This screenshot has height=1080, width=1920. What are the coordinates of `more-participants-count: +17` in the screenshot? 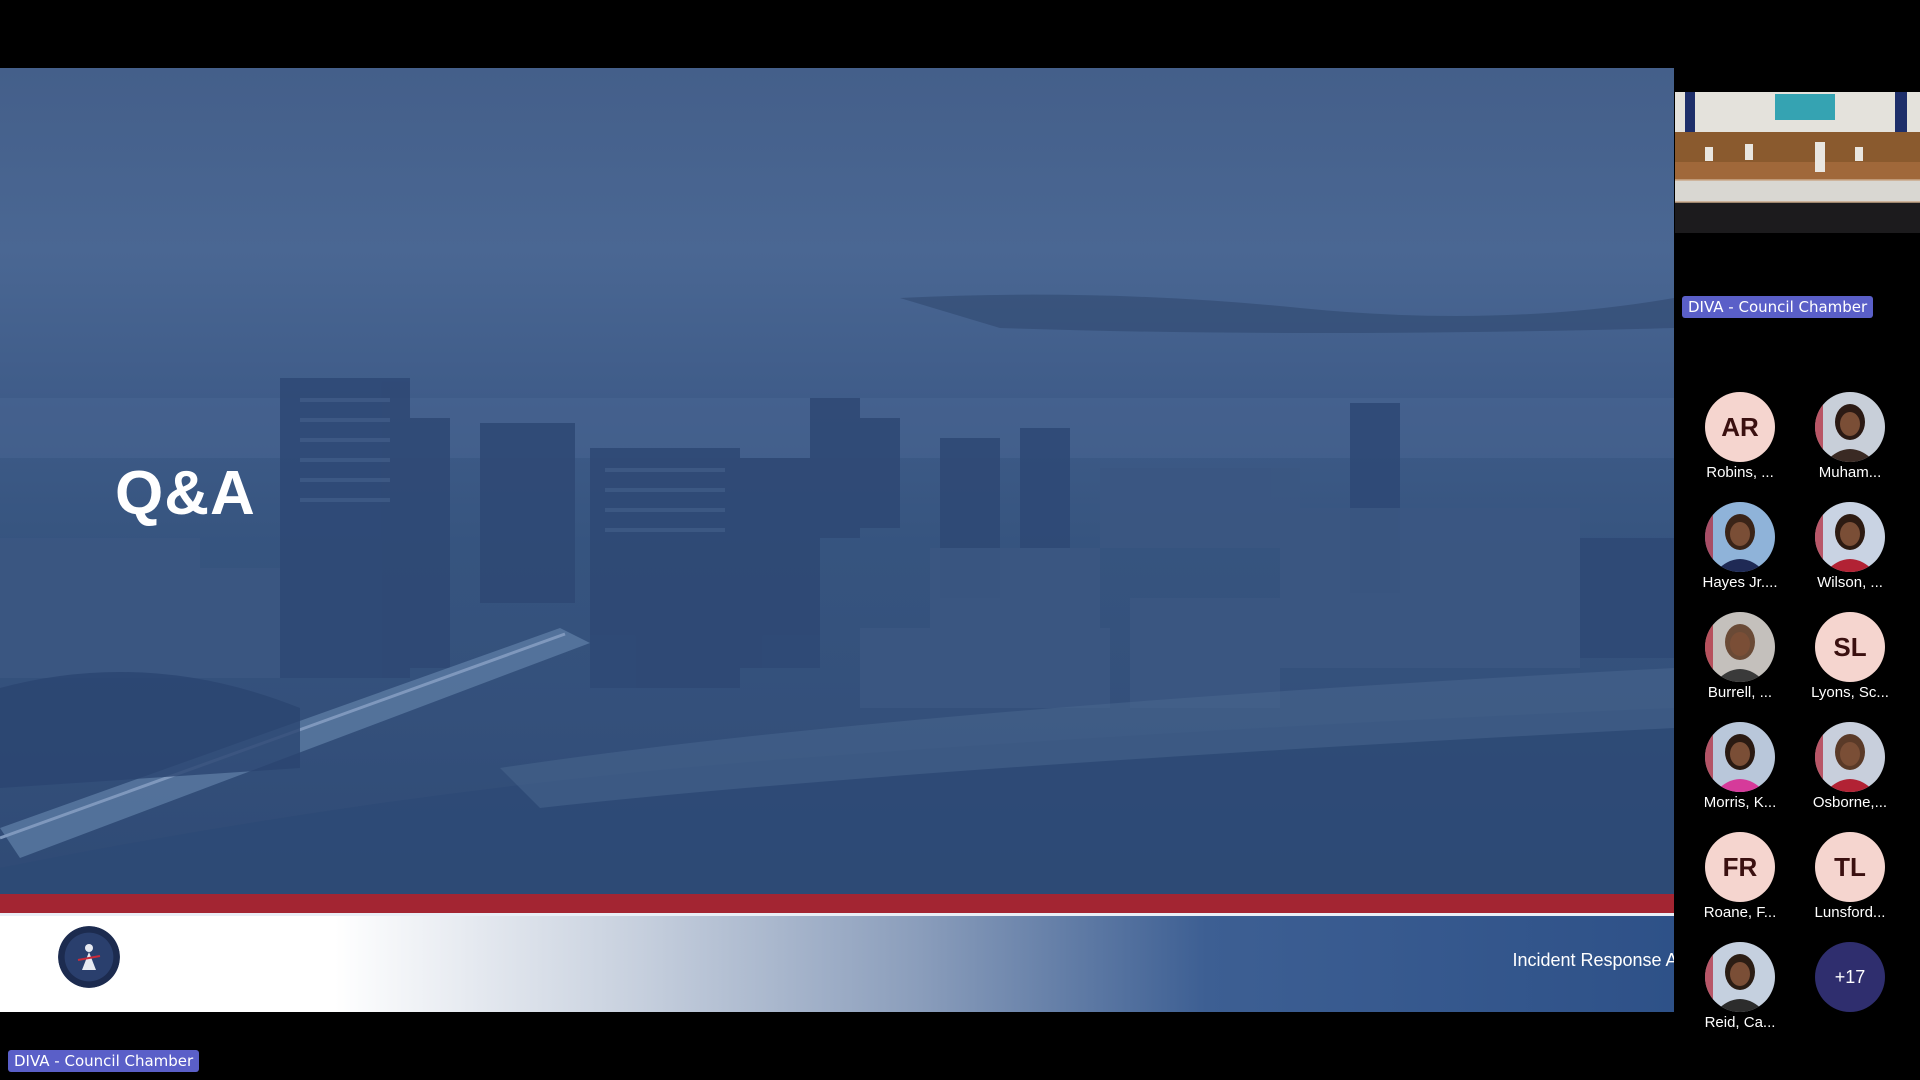 It's located at (1850, 977).